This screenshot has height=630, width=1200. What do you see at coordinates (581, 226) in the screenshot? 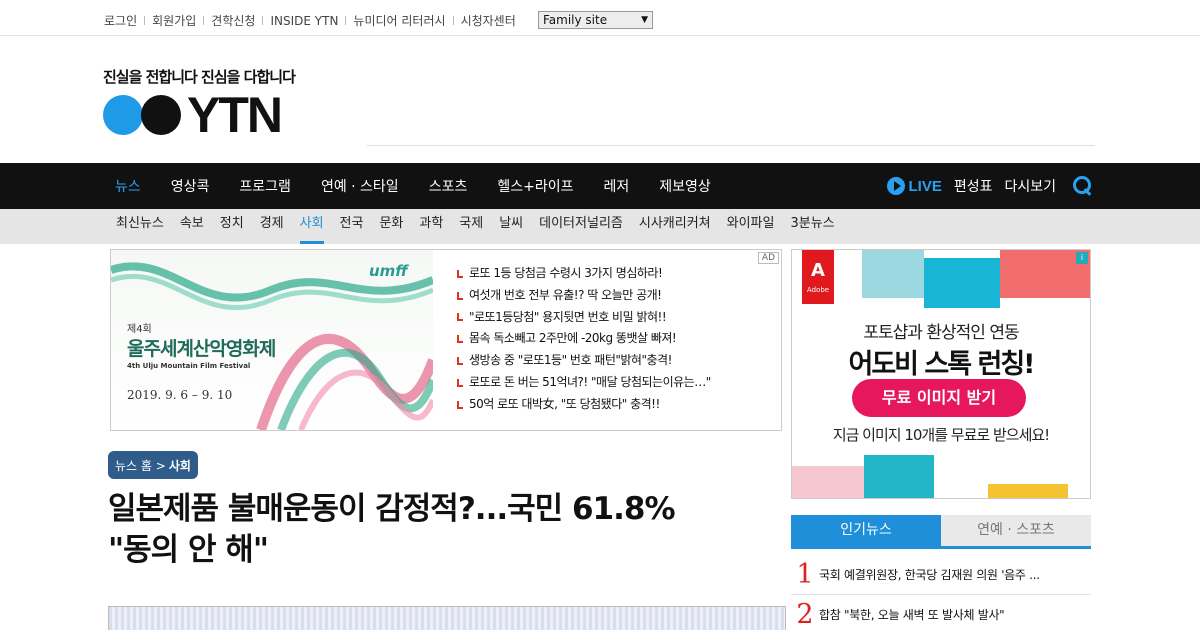
I see `subnav-data-journalism: 데이터저널리즘` at bounding box center [581, 226].